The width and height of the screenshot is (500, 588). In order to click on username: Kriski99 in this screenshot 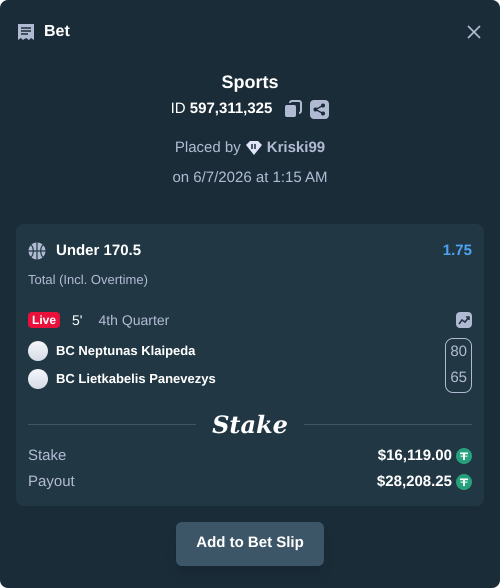, I will do `click(296, 147)`.